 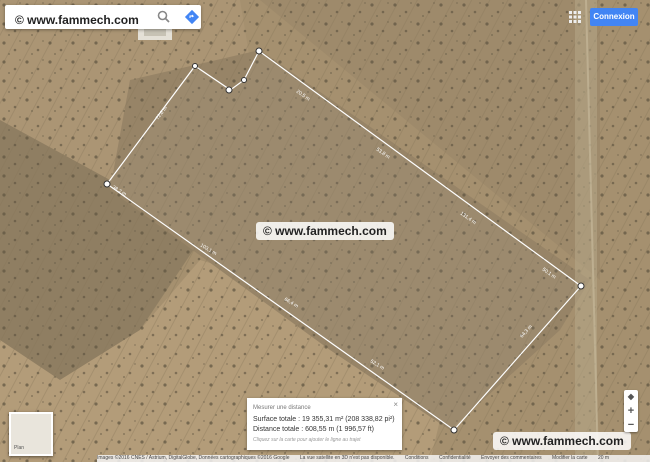 I want to click on zoom-controls: ◆ + −, so click(x=631, y=411).